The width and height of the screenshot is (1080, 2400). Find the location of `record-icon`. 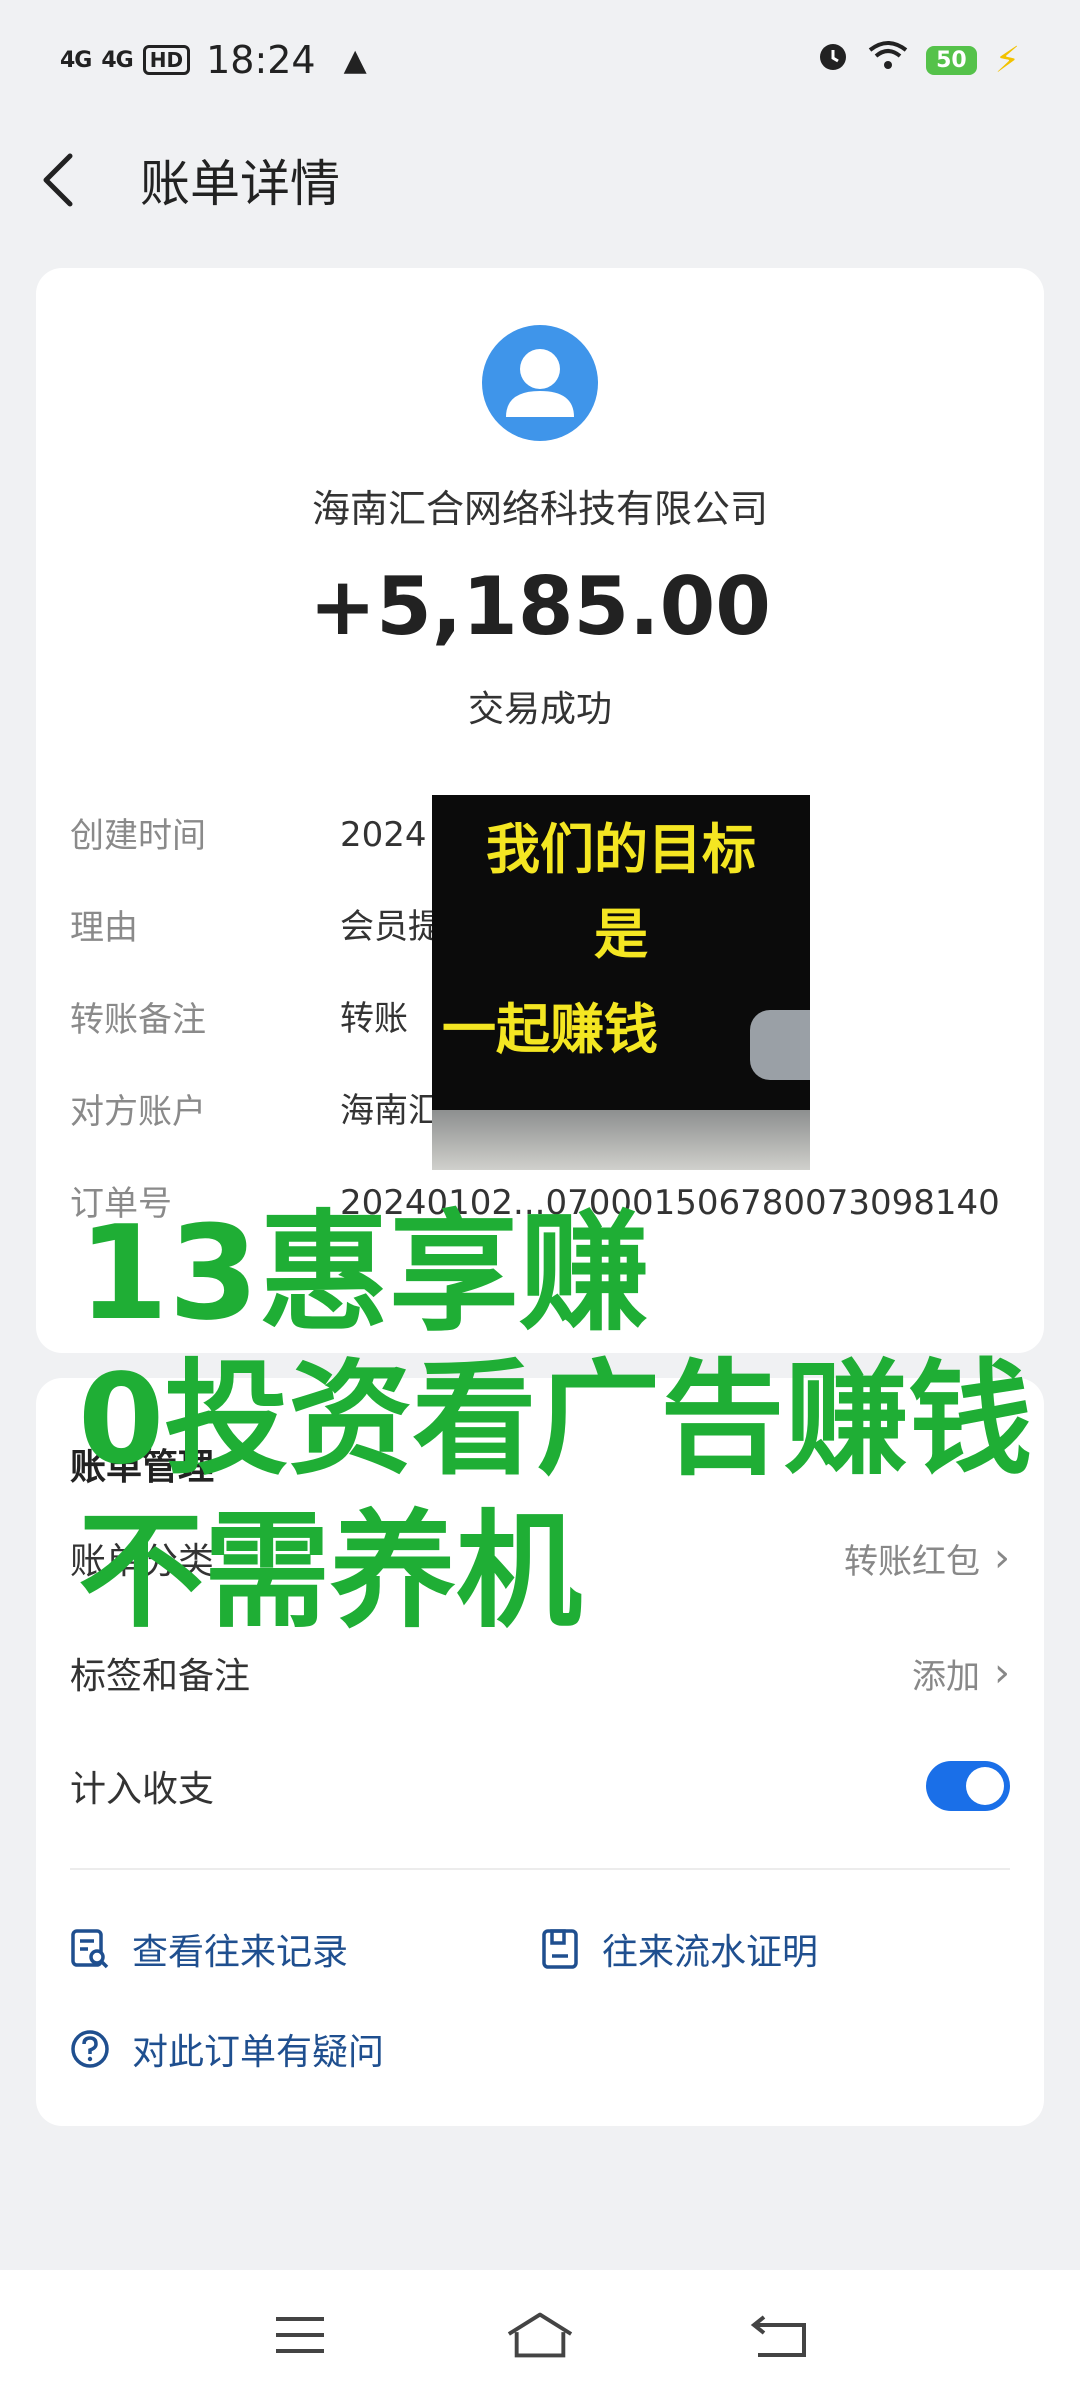

record-icon is located at coordinates (90, 1949).